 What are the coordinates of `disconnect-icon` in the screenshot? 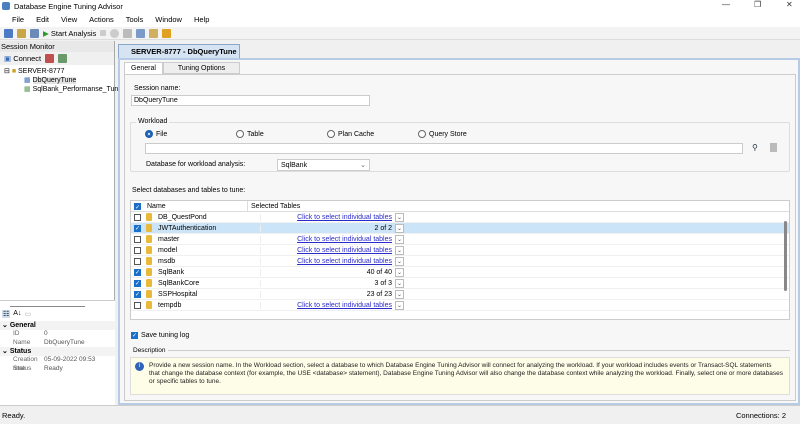 It's located at (50, 58).